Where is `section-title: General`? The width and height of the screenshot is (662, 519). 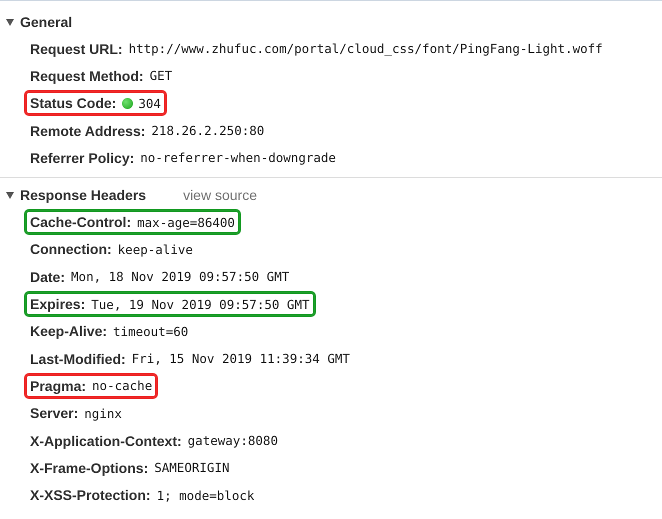 section-title: General is located at coordinates (46, 22).